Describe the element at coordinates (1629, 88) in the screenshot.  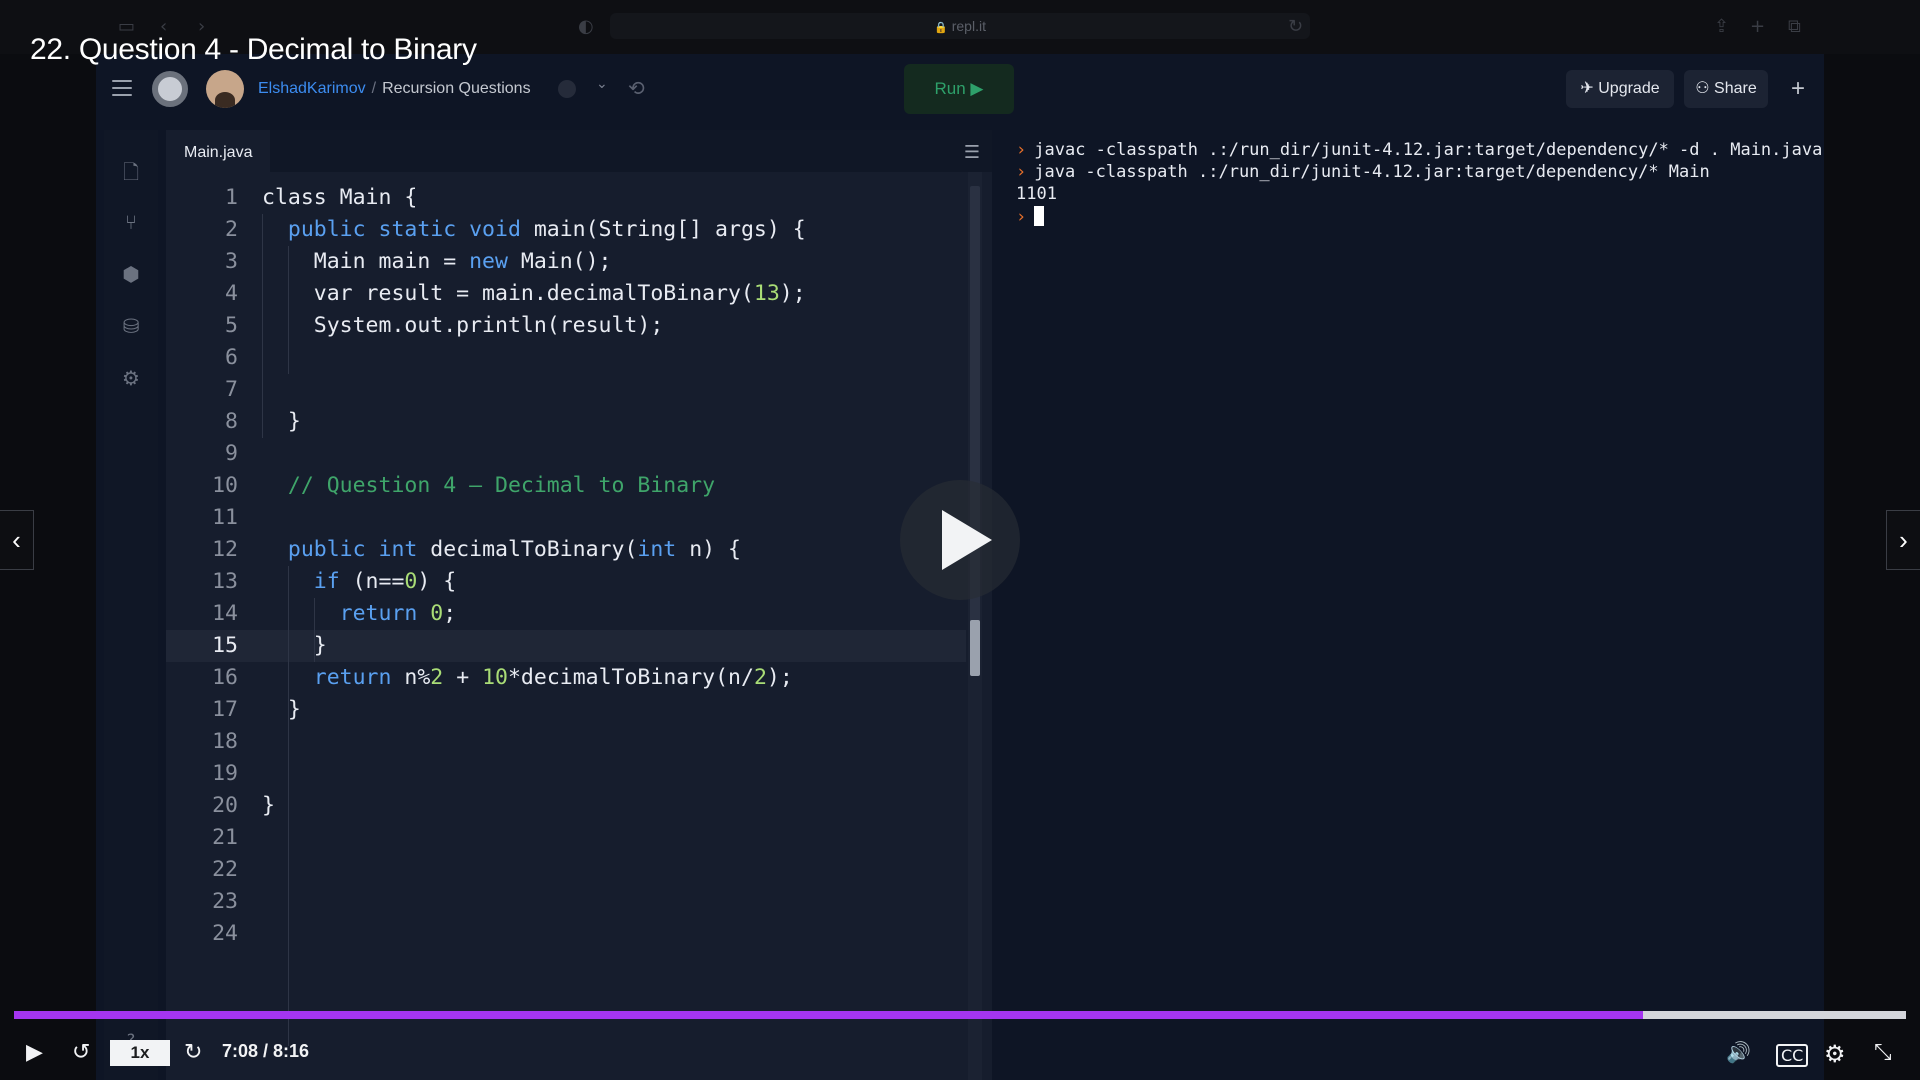
I see `upgrade-label: Upgrade` at that location.